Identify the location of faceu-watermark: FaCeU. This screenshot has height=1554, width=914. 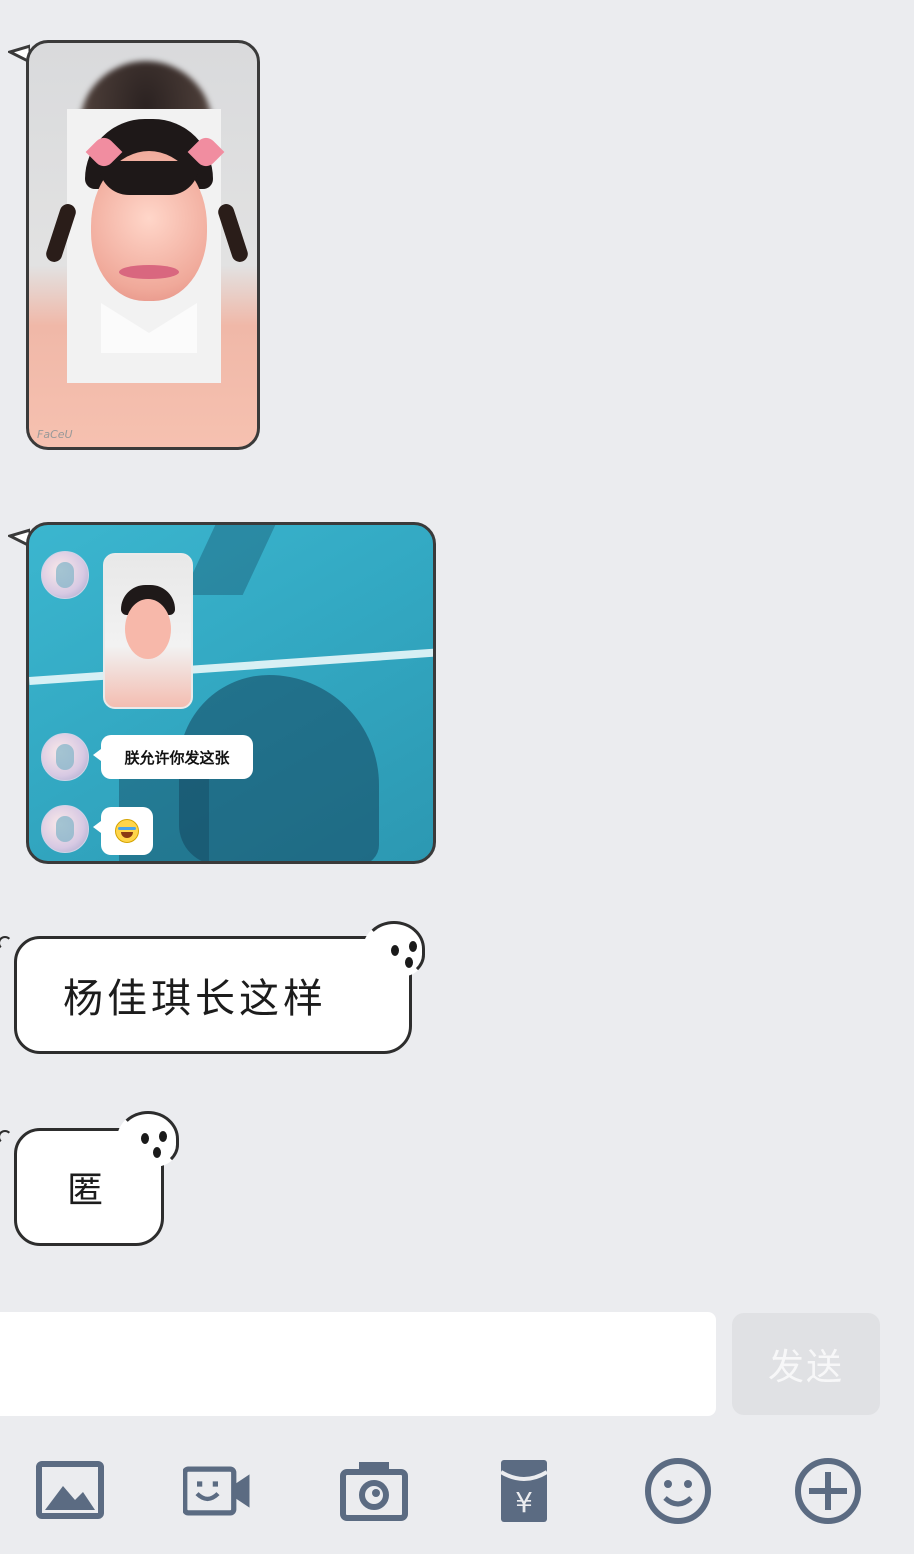
(55, 434).